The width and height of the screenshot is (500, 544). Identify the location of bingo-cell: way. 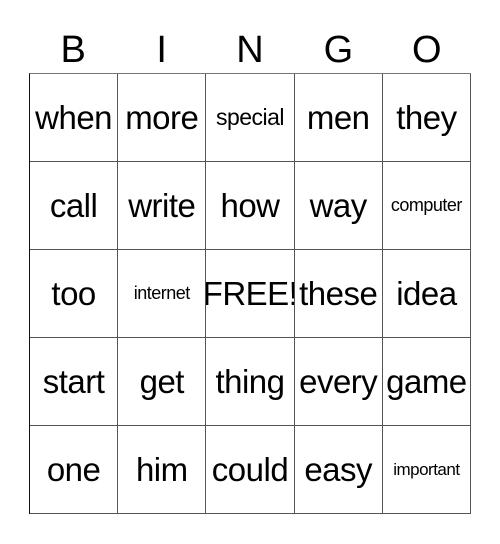
(338, 206).